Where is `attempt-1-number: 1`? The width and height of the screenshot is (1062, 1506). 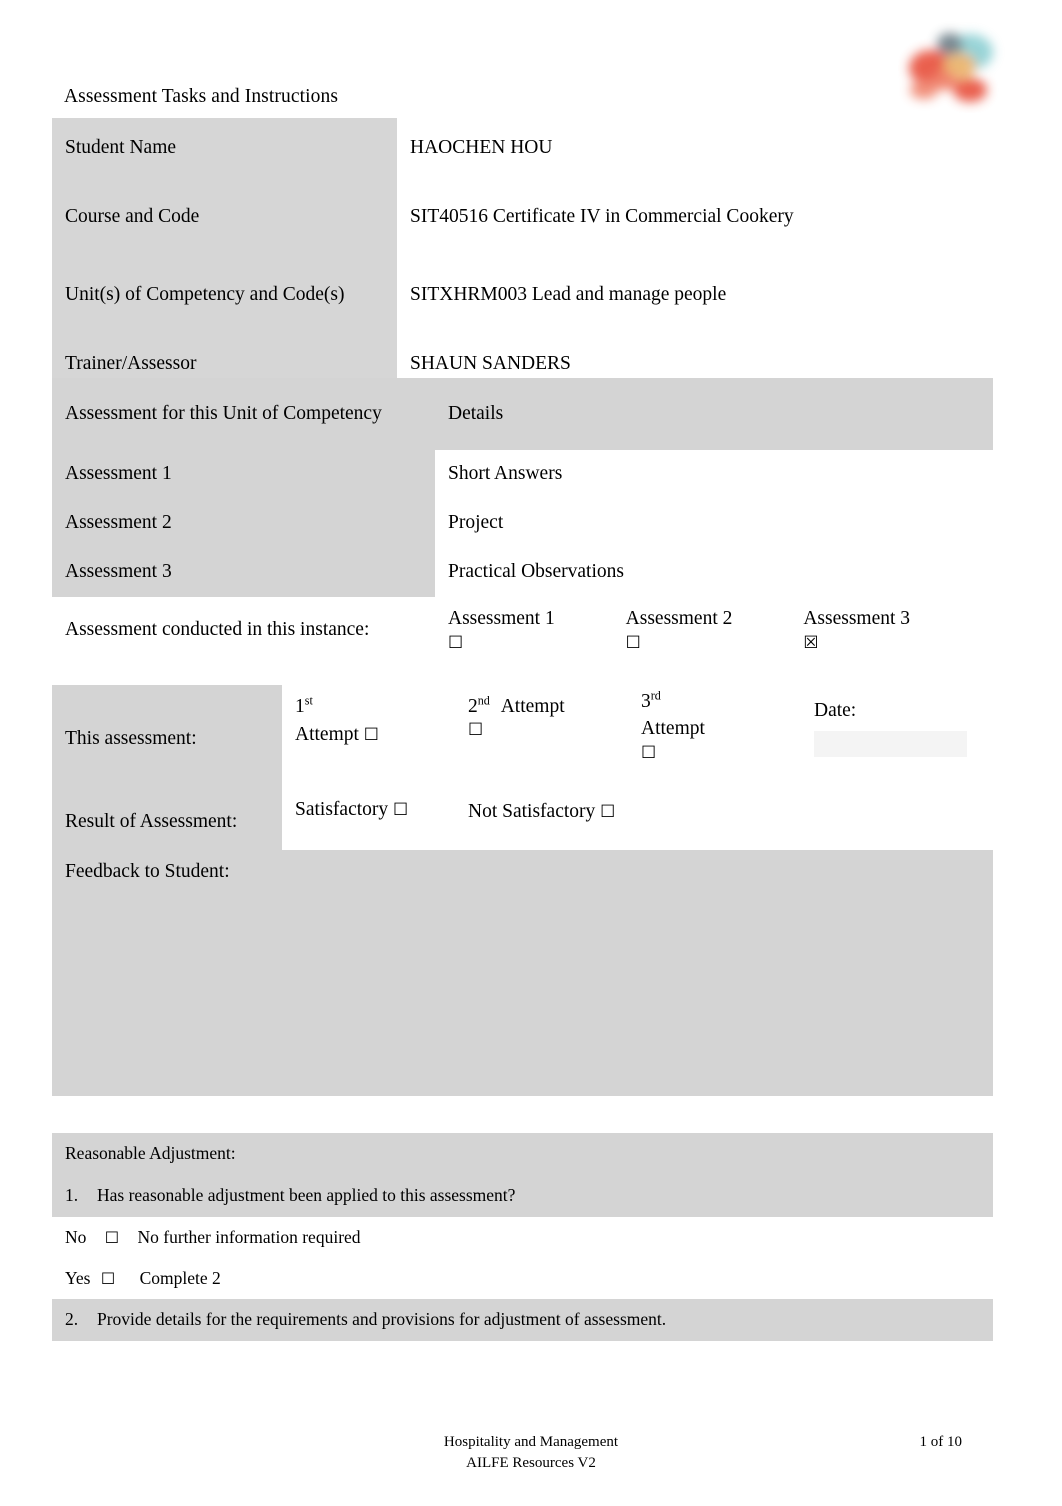 attempt-1-number: 1 is located at coordinates (300, 706).